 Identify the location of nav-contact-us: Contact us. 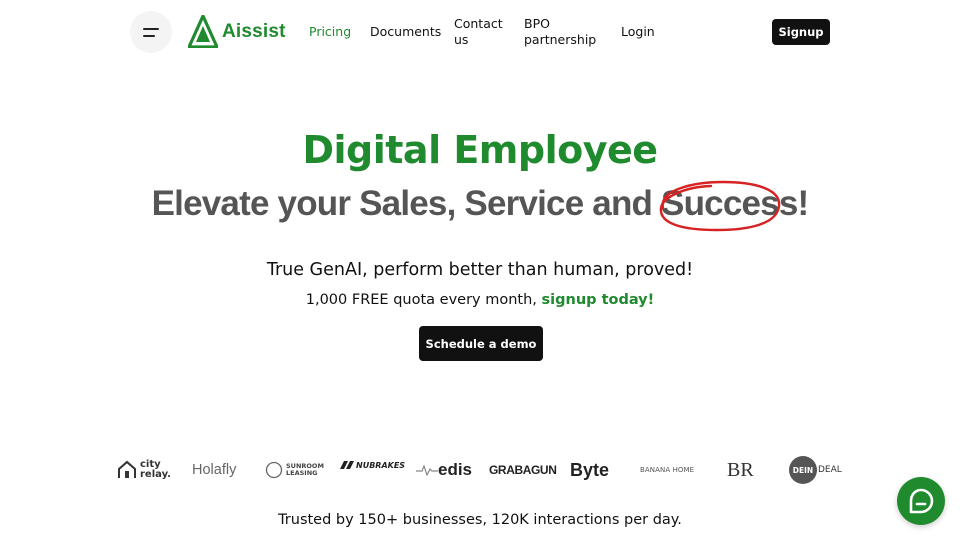
(478, 32).